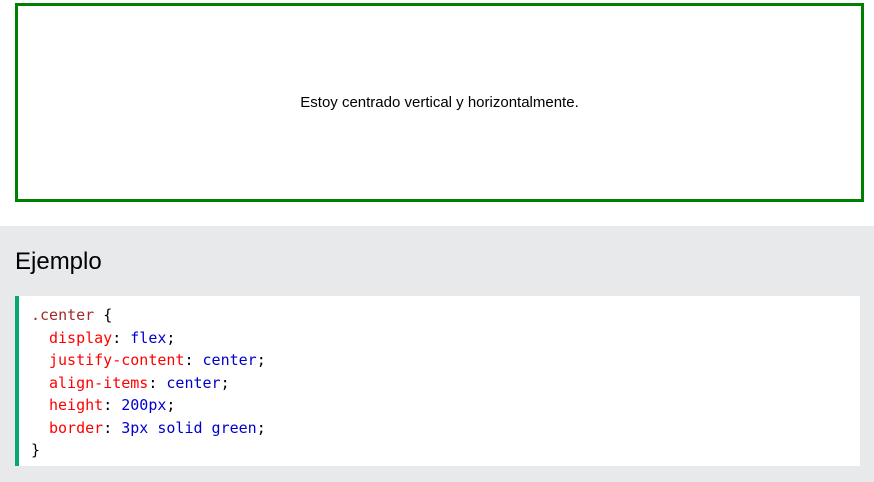 The width and height of the screenshot is (874, 482). I want to click on code-line-declaration: align-items: center;, so click(139, 382).